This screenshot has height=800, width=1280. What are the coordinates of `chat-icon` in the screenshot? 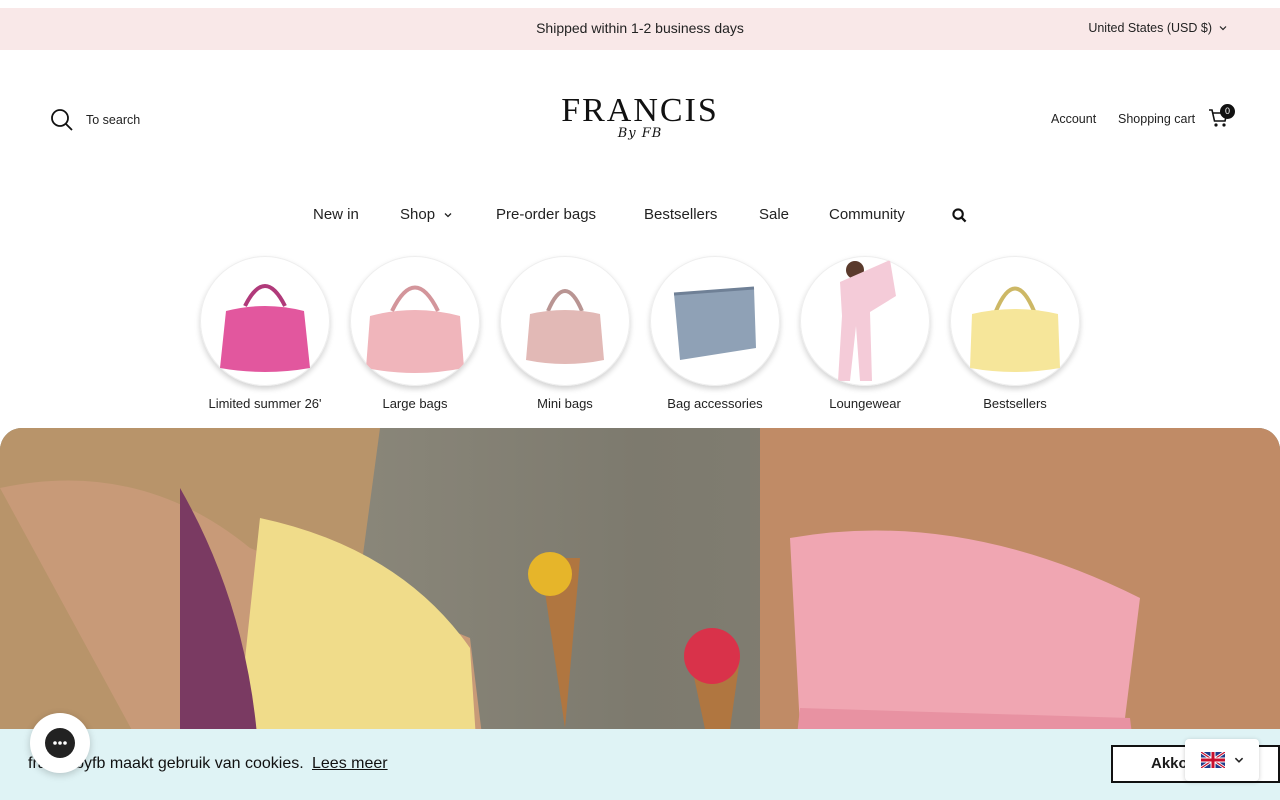 It's located at (60, 743).